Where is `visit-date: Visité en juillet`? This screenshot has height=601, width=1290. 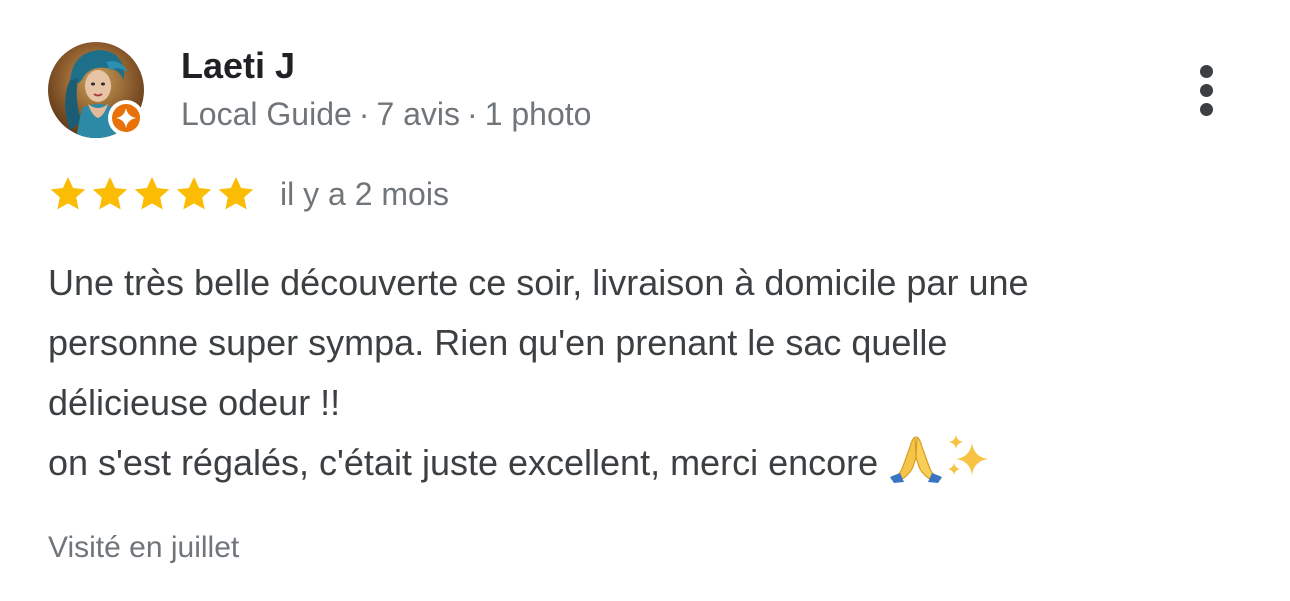
visit-date: Visité en juillet is located at coordinates (144, 547).